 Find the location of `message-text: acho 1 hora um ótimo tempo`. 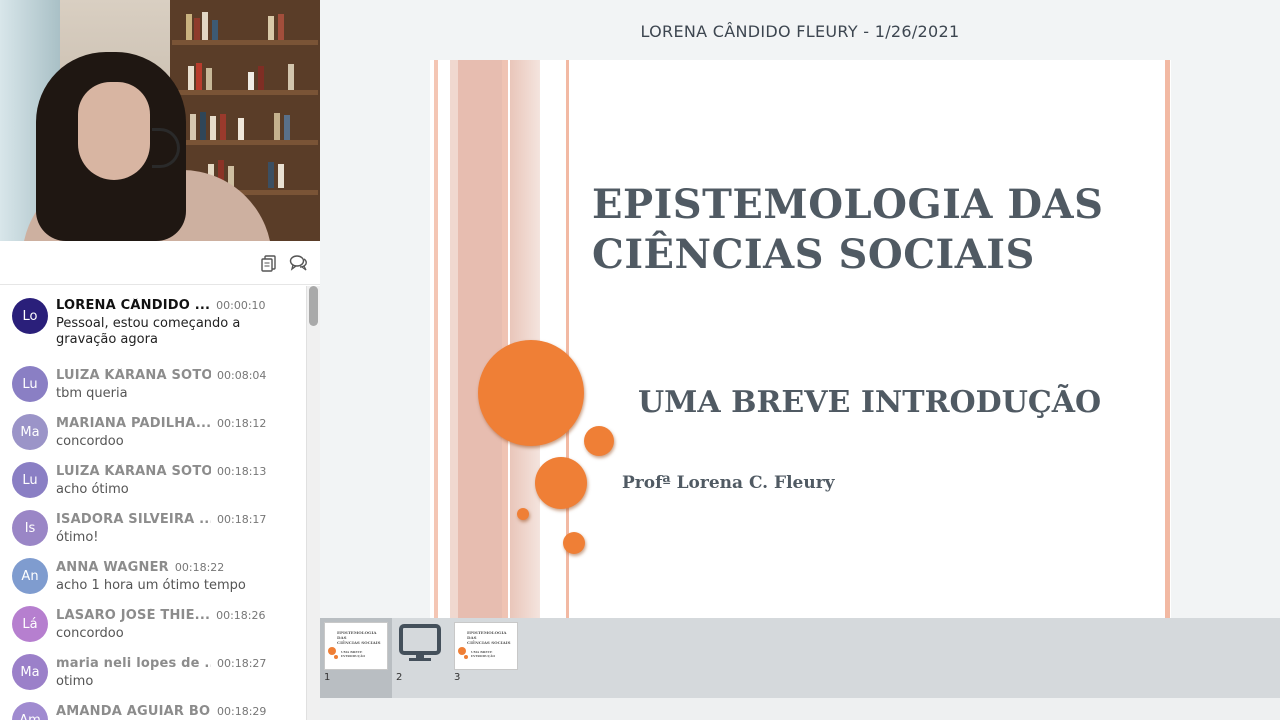

message-text: acho 1 hora um ótimo tempo is located at coordinates (151, 585).